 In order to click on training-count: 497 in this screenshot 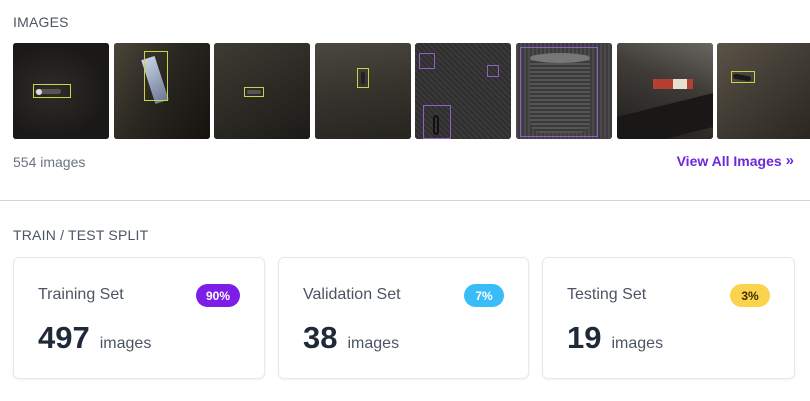, I will do `click(64, 337)`.